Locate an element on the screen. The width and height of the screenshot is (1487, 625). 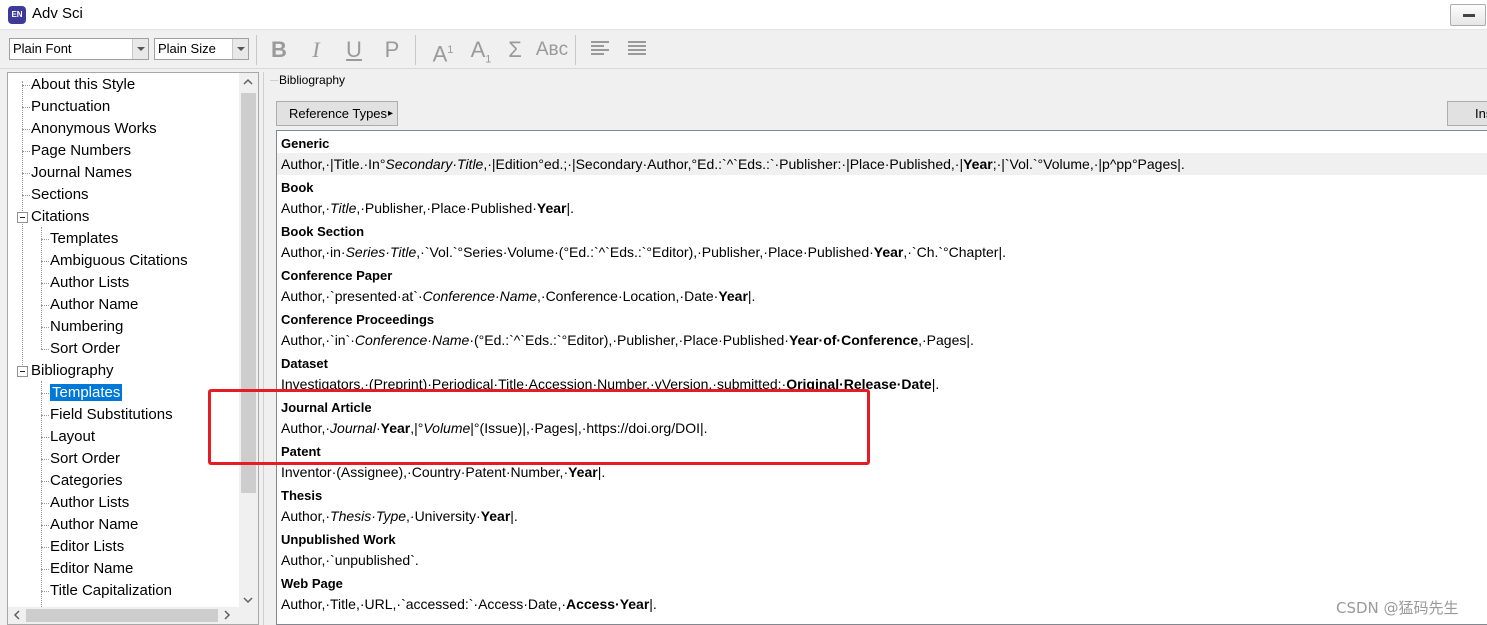
plain-button: P is located at coordinates (392, 50).